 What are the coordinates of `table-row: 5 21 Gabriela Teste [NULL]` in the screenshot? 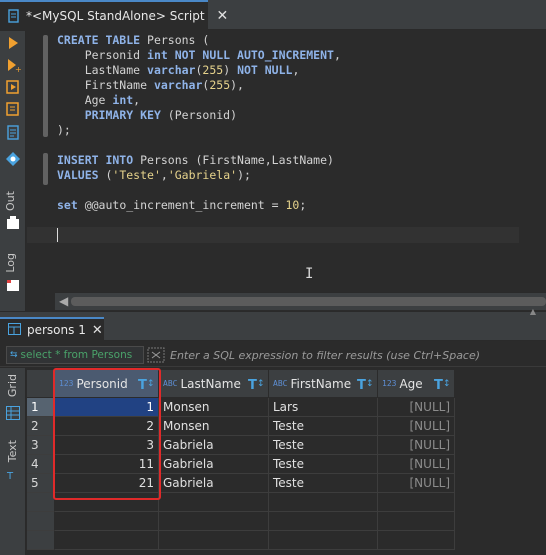 It's located at (241, 483).